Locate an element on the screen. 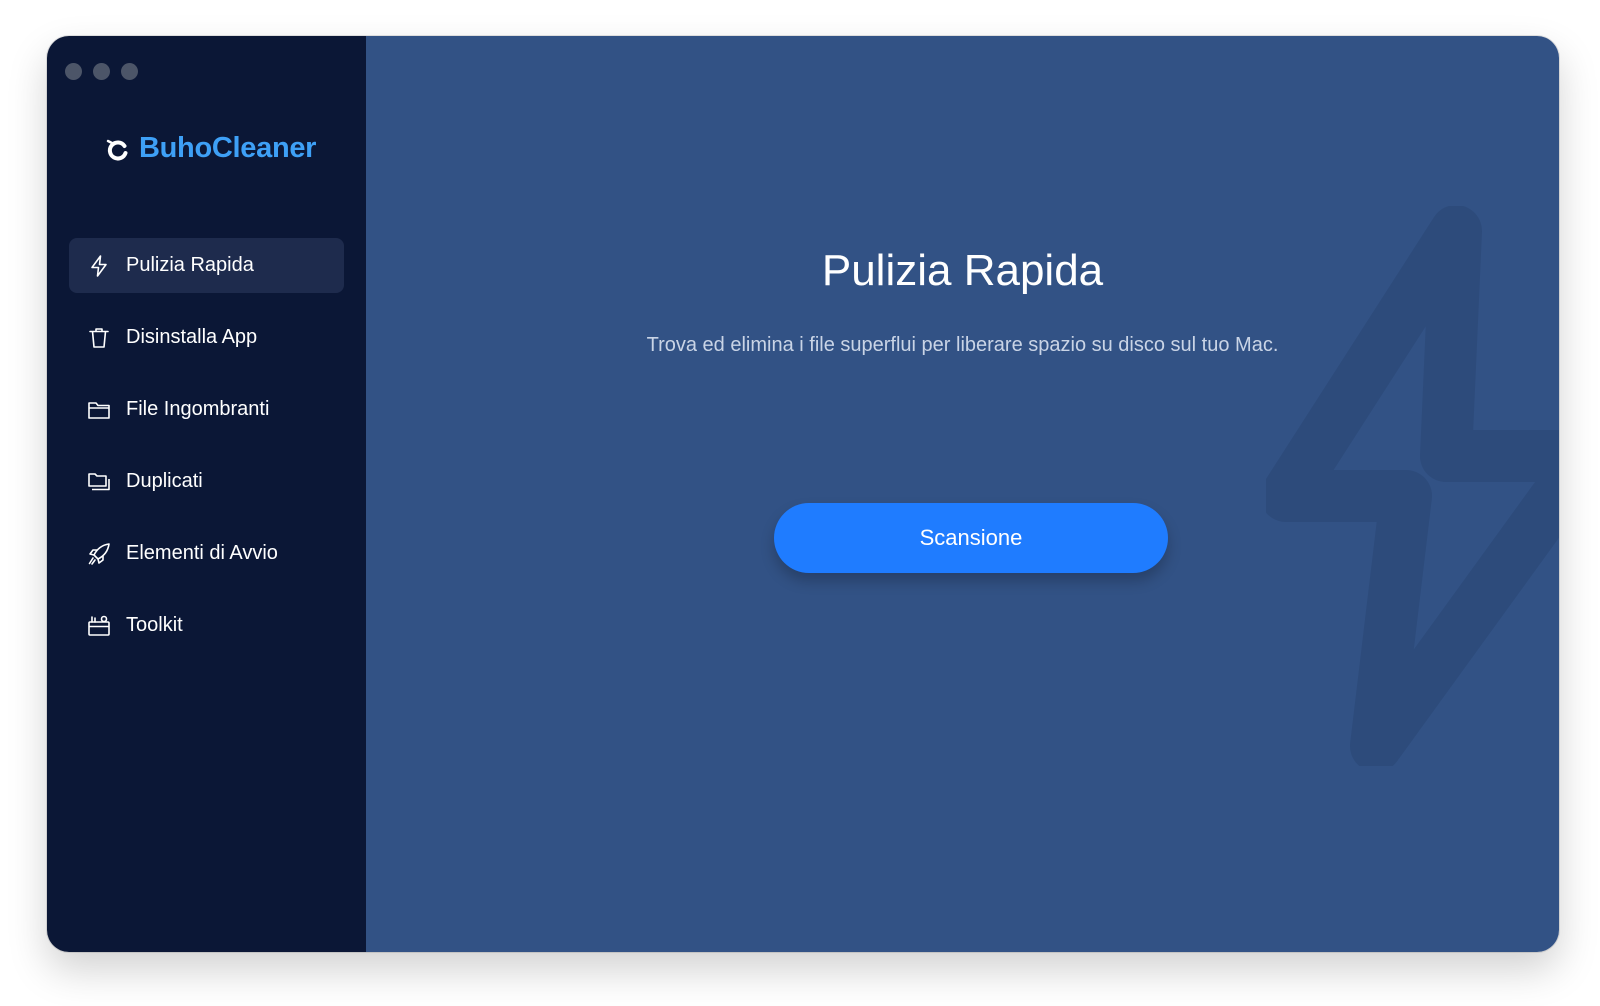 This screenshot has width=1600, height=1006. sidebar-item-label: Elementi di Avvio is located at coordinates (202, 553).